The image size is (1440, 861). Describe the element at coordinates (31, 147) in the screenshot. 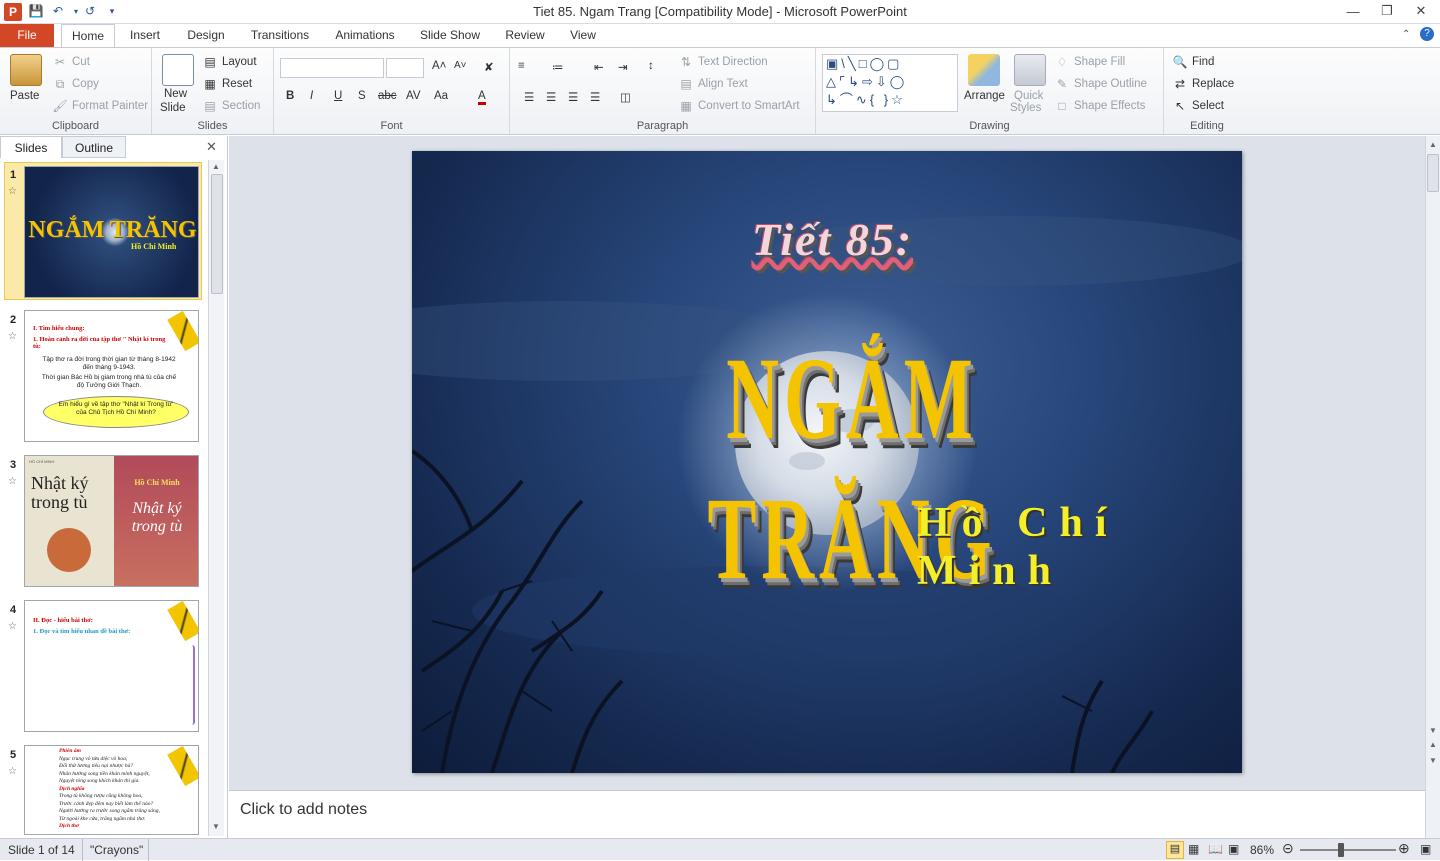

I see `tab-slides: Slides` at that location.